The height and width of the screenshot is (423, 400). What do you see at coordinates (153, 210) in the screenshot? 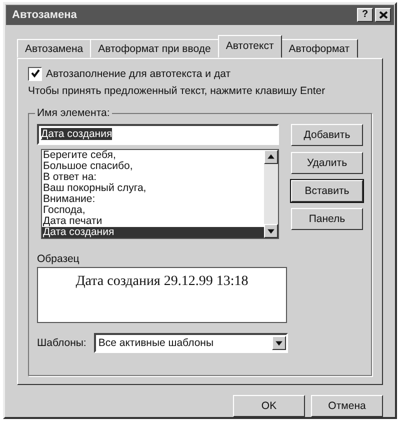
I see `list-item: Господа,` at bounding box center [153, 210].